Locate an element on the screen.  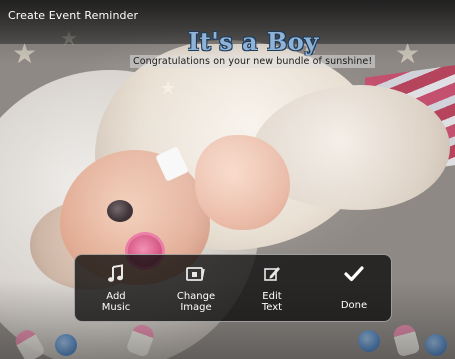
checkmark-icon is located at coordinates (354, 274).